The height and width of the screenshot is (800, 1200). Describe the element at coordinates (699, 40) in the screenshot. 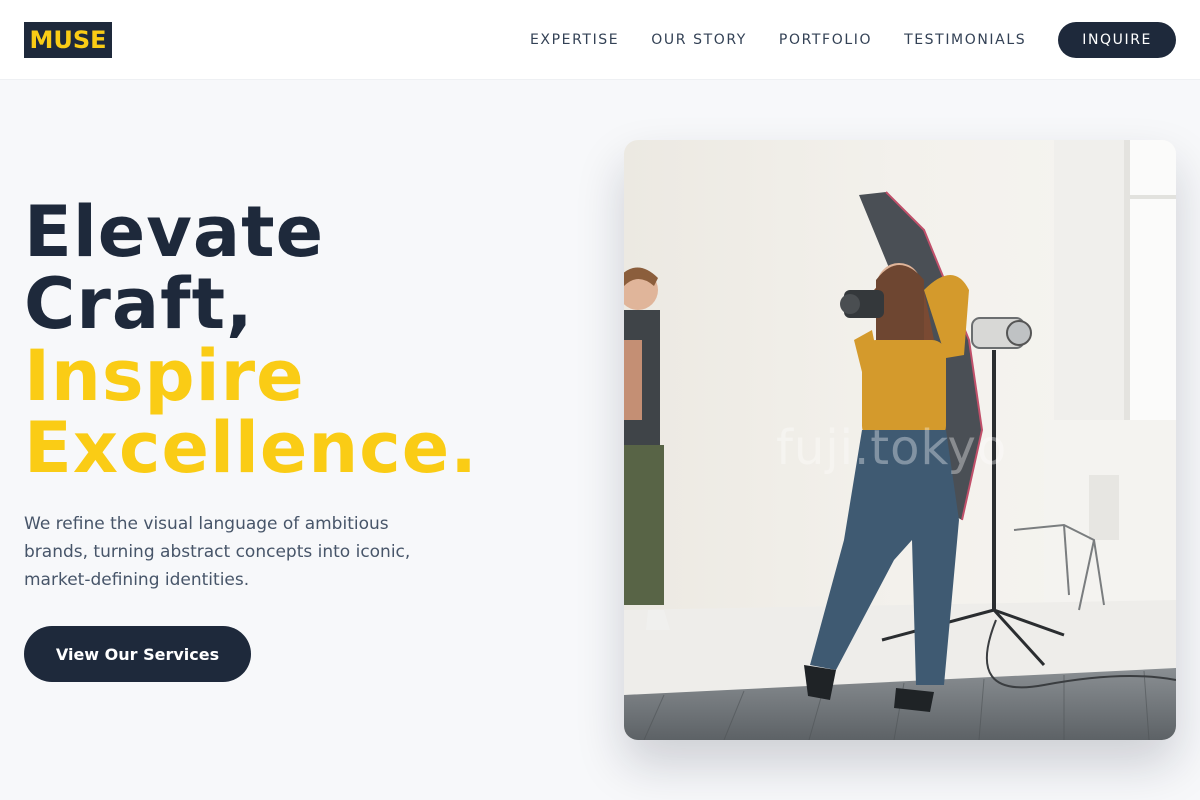

I see `nav-link-our-story: OUR STORY` at that location.